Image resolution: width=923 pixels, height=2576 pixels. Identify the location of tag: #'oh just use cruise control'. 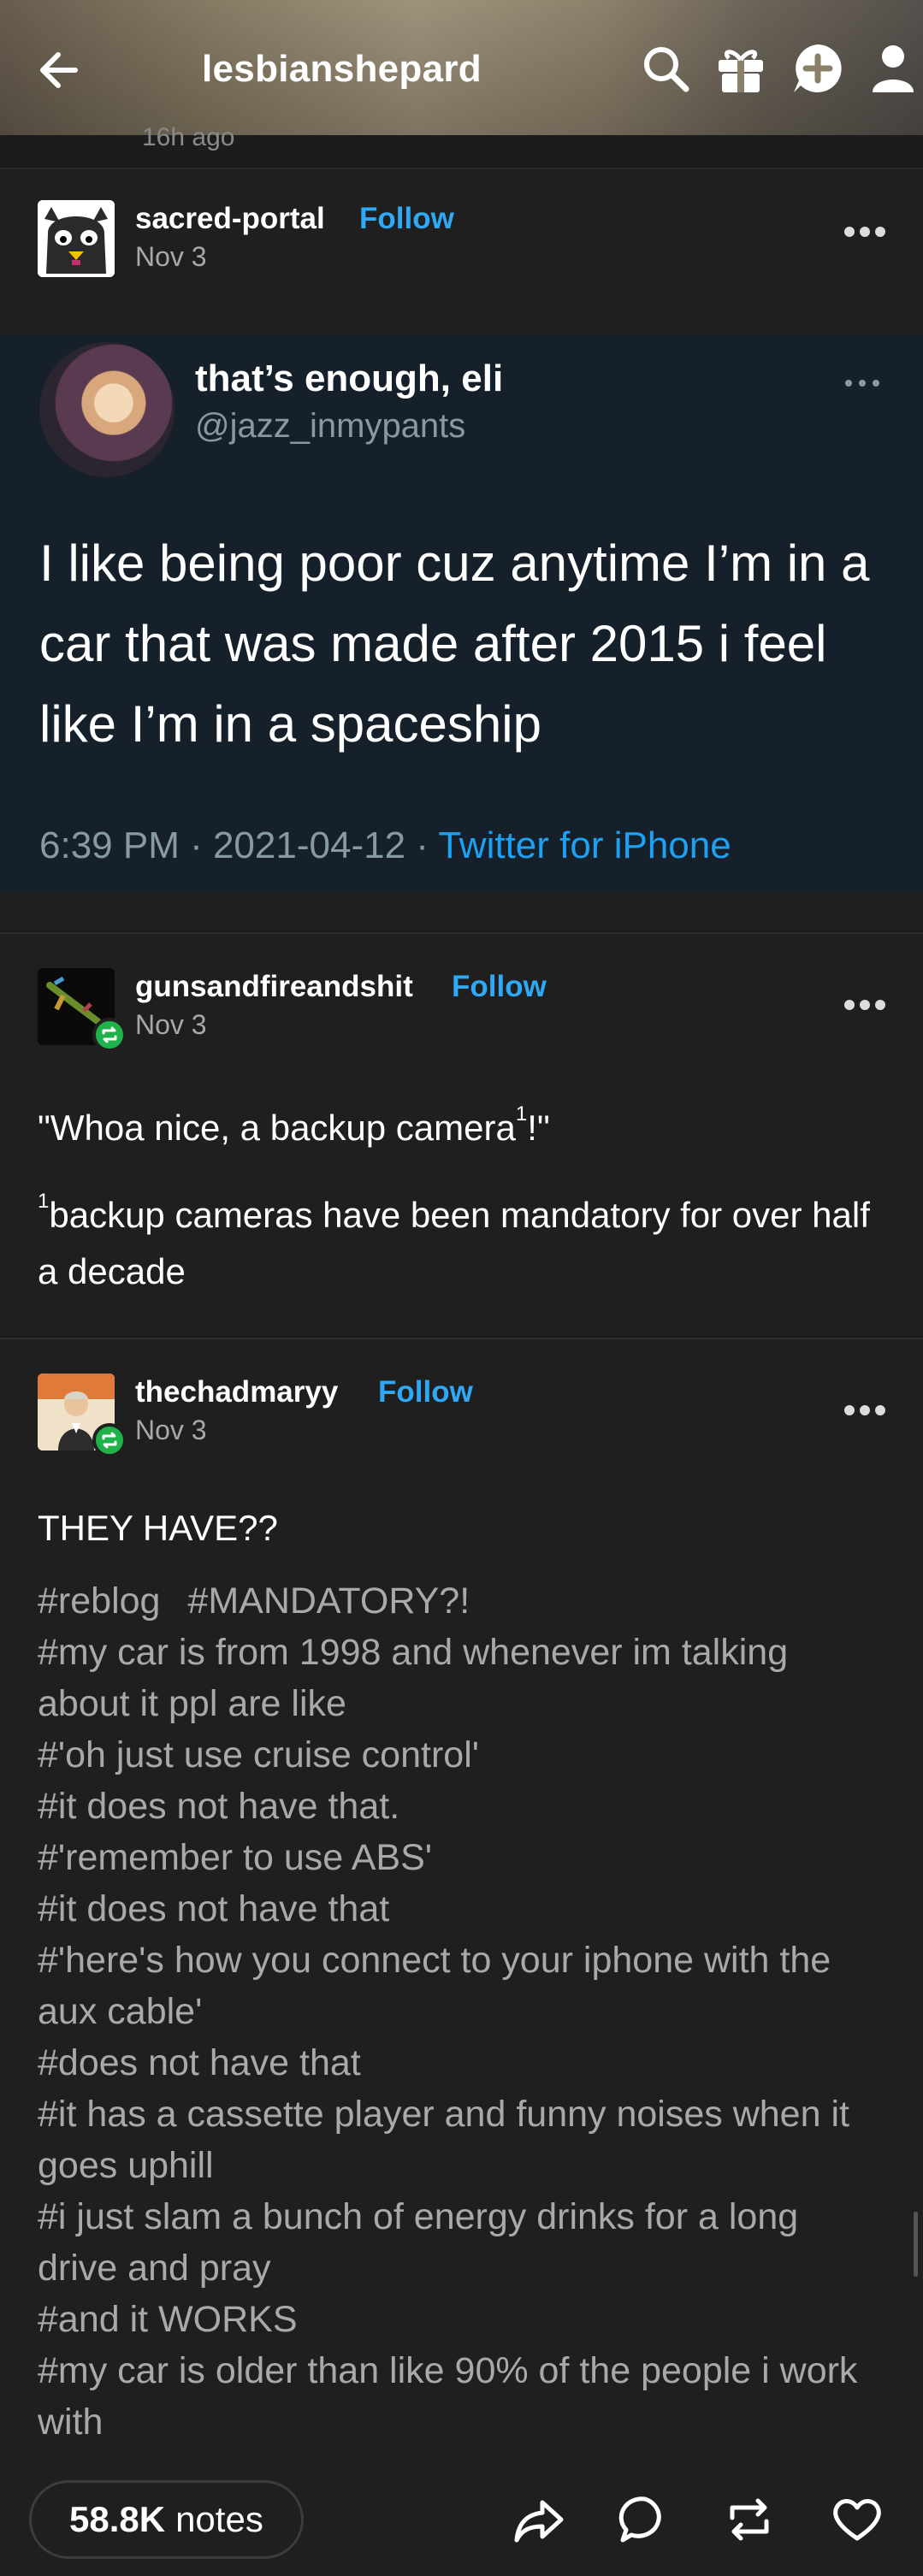
(258, 1754).